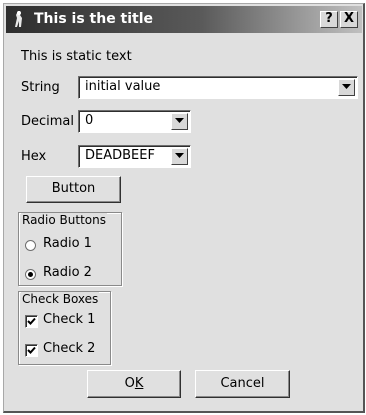 The image size is (366, 415). What do you see at coordinates (76, 56) in the screenshot?
I see `static-text: This is static text` at bounding box center [76, 56].